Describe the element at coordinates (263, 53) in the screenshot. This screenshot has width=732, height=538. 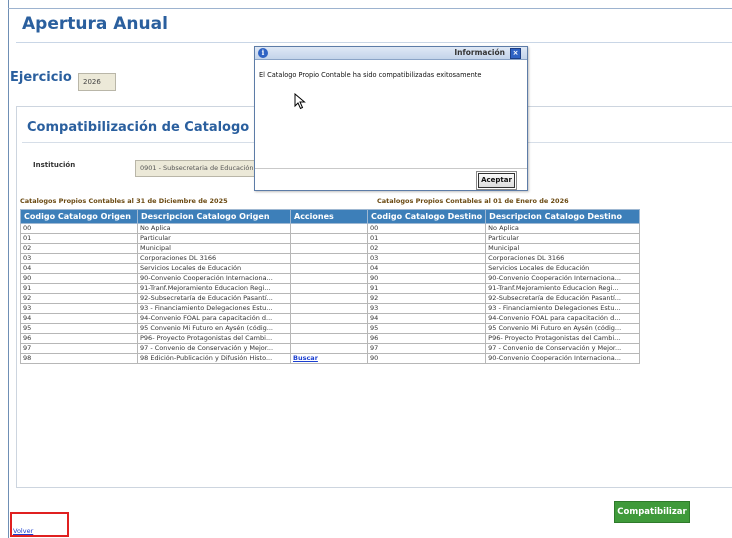
I see `info-icon: i` at that location.